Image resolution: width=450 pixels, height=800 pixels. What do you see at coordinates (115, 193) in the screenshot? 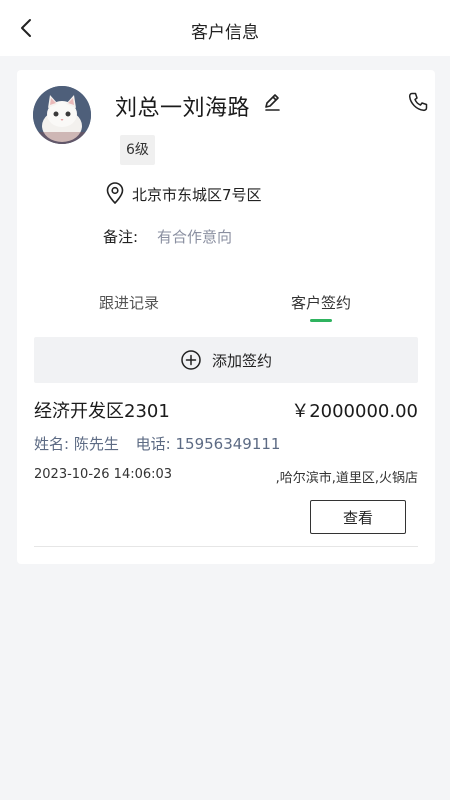
I see `location-pin-icon` at bounding box center [115, 193].